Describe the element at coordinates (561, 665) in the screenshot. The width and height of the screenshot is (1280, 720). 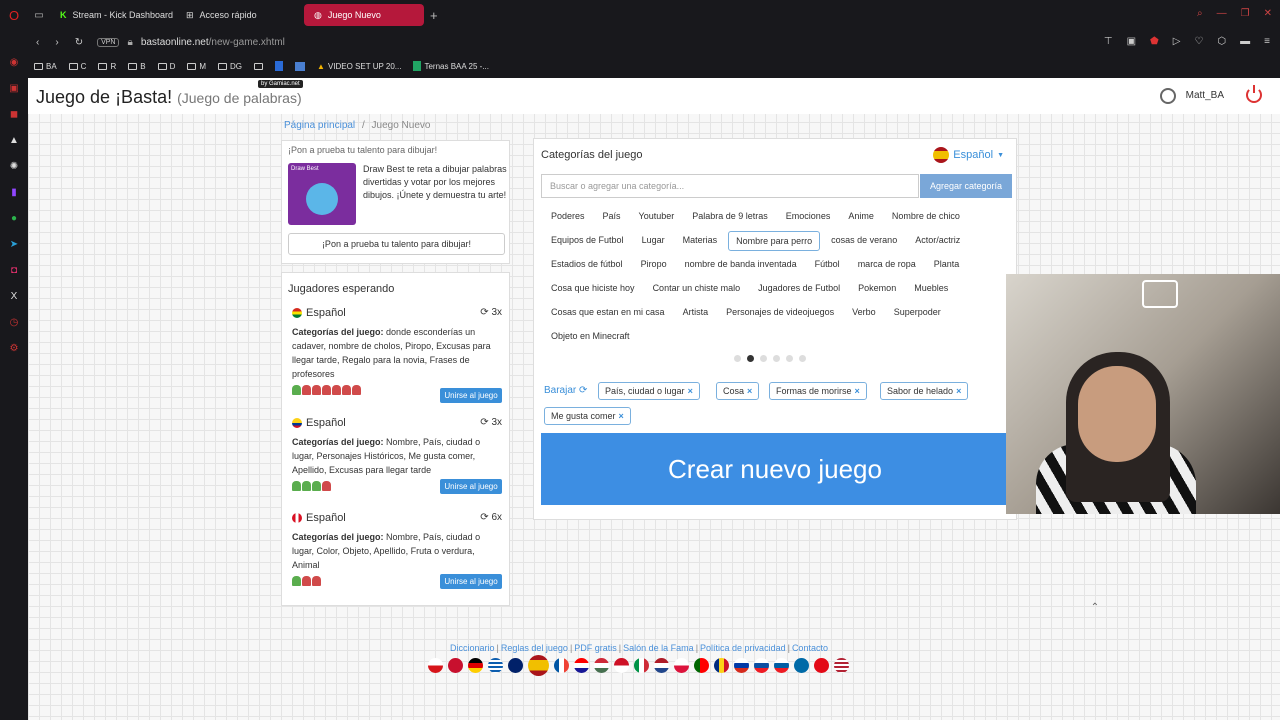
I see `france-flag-icon` at that location.